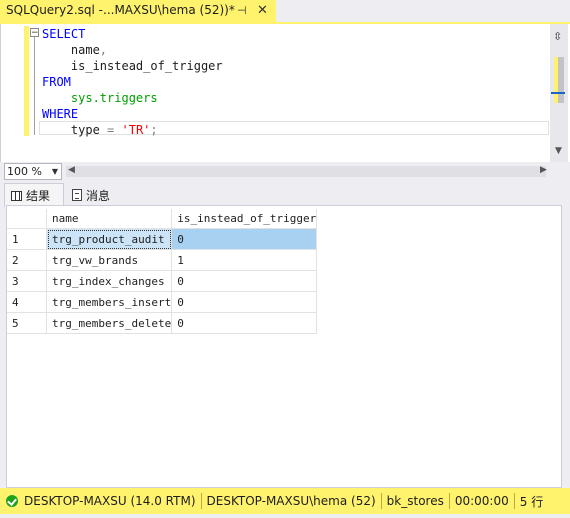  Describe the element at coordinates (556, 80) in the screenshot. I see `scroll-change-marker` at that location.